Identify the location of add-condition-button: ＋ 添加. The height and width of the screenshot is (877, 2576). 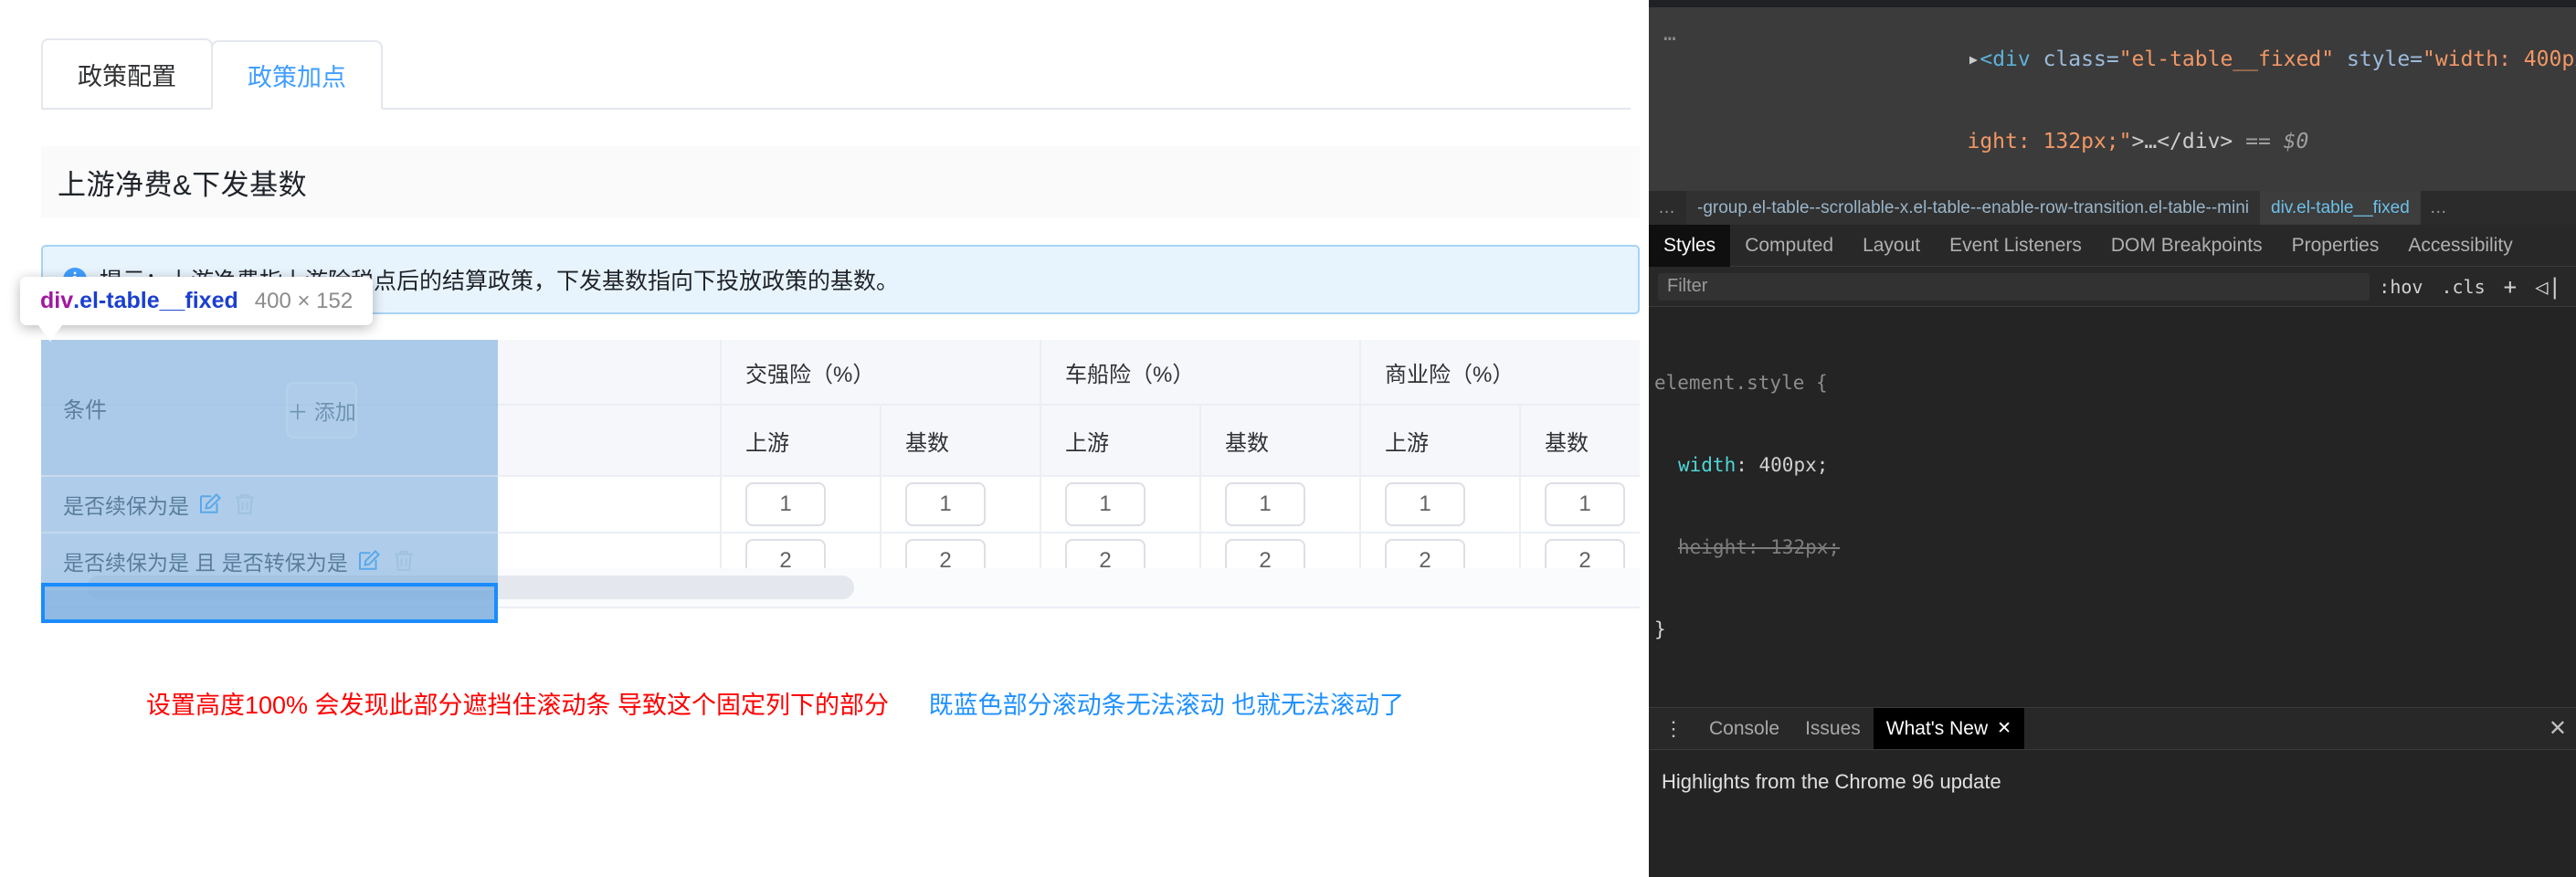
(321, 410).